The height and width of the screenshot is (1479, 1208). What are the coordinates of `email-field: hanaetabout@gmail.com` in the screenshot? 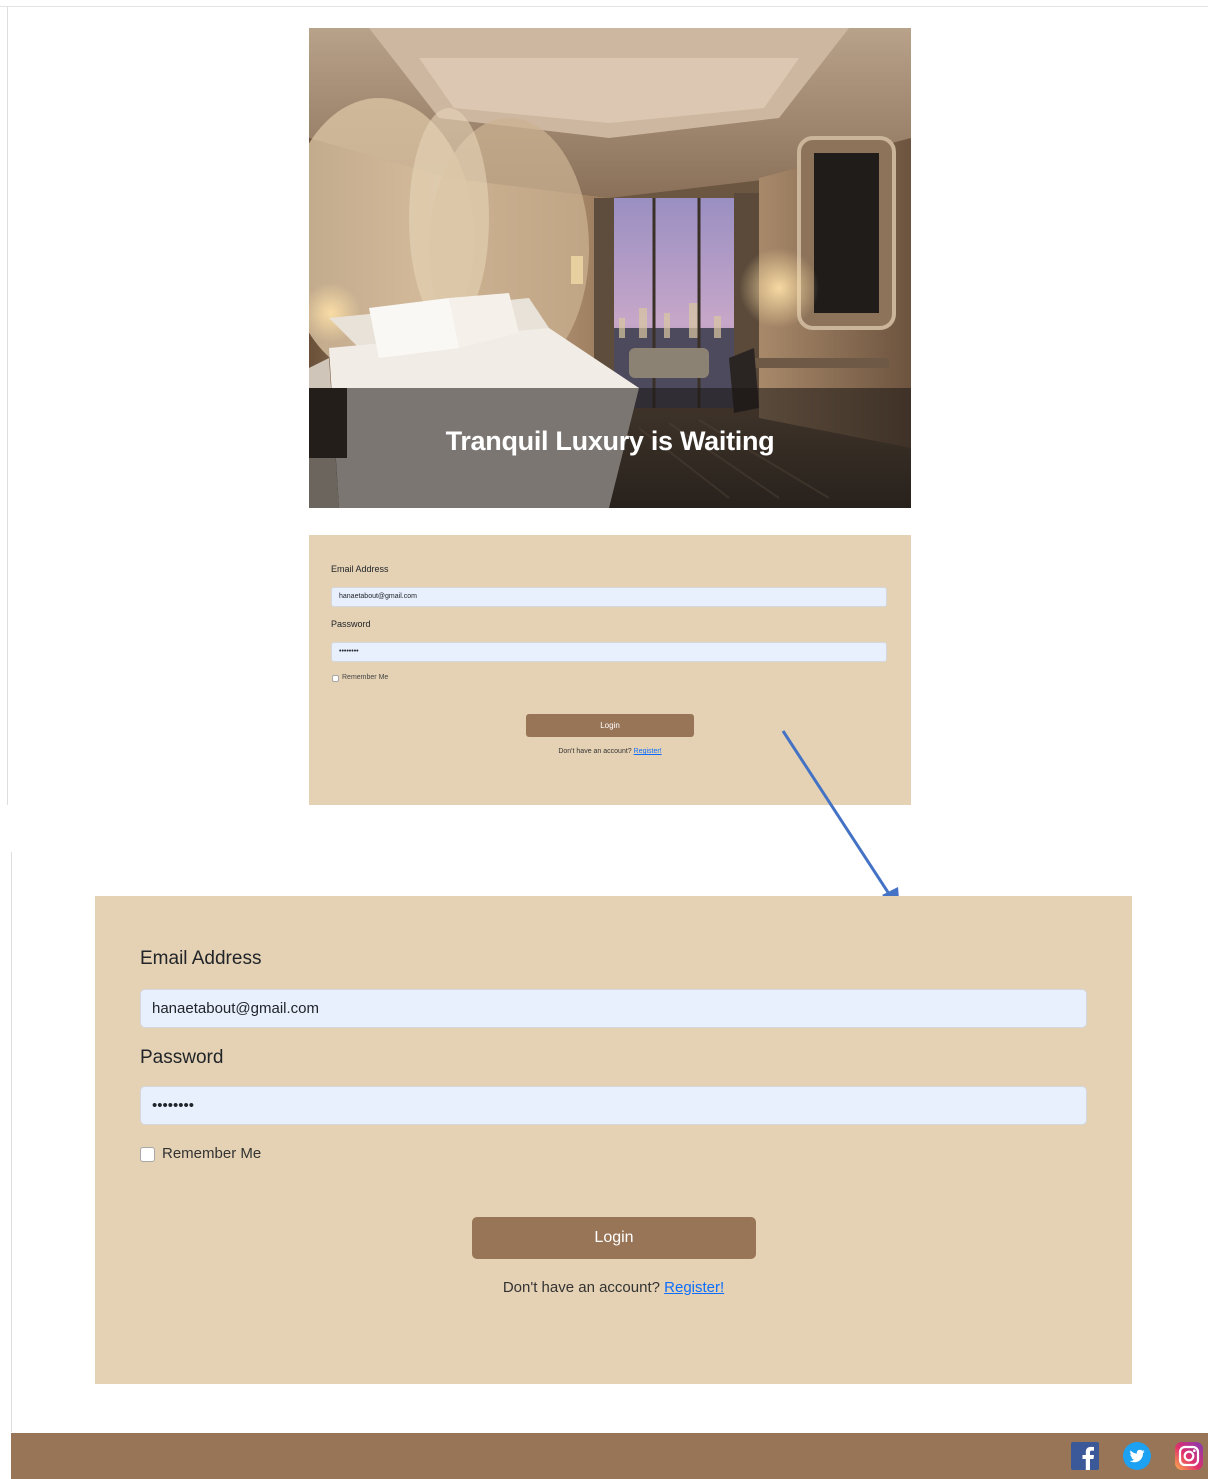 It's located at (613, 1008).